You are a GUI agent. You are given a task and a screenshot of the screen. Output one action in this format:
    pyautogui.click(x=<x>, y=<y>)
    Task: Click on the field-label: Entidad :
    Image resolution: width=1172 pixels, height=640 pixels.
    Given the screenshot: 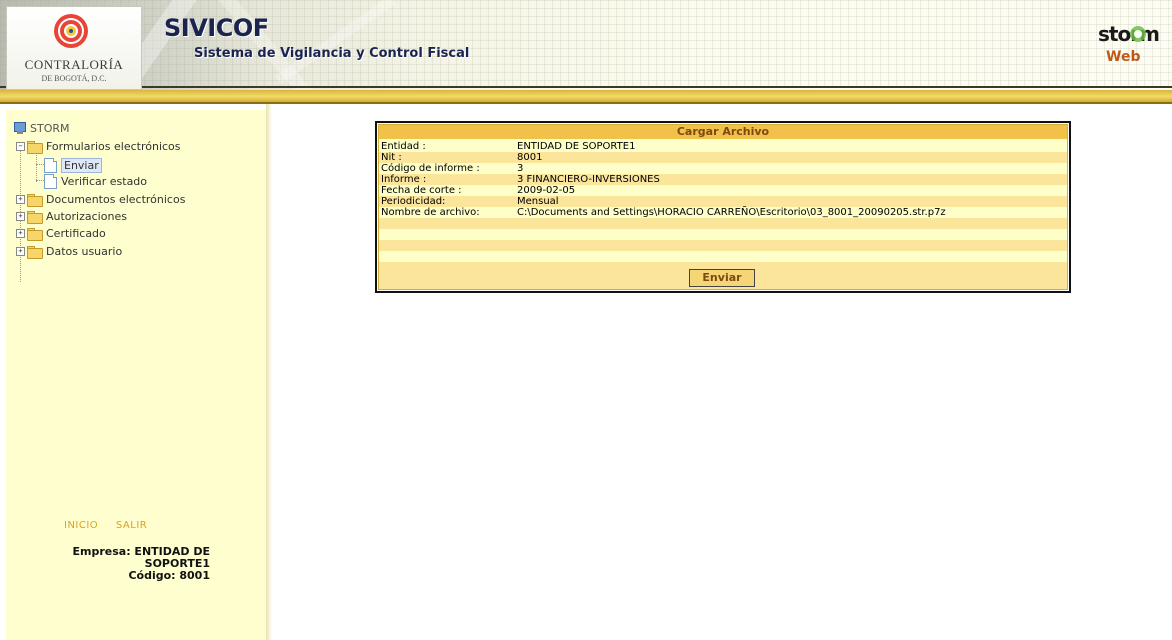 What is the action you would take?
    pyautogui.click(x=403, y=146)
    